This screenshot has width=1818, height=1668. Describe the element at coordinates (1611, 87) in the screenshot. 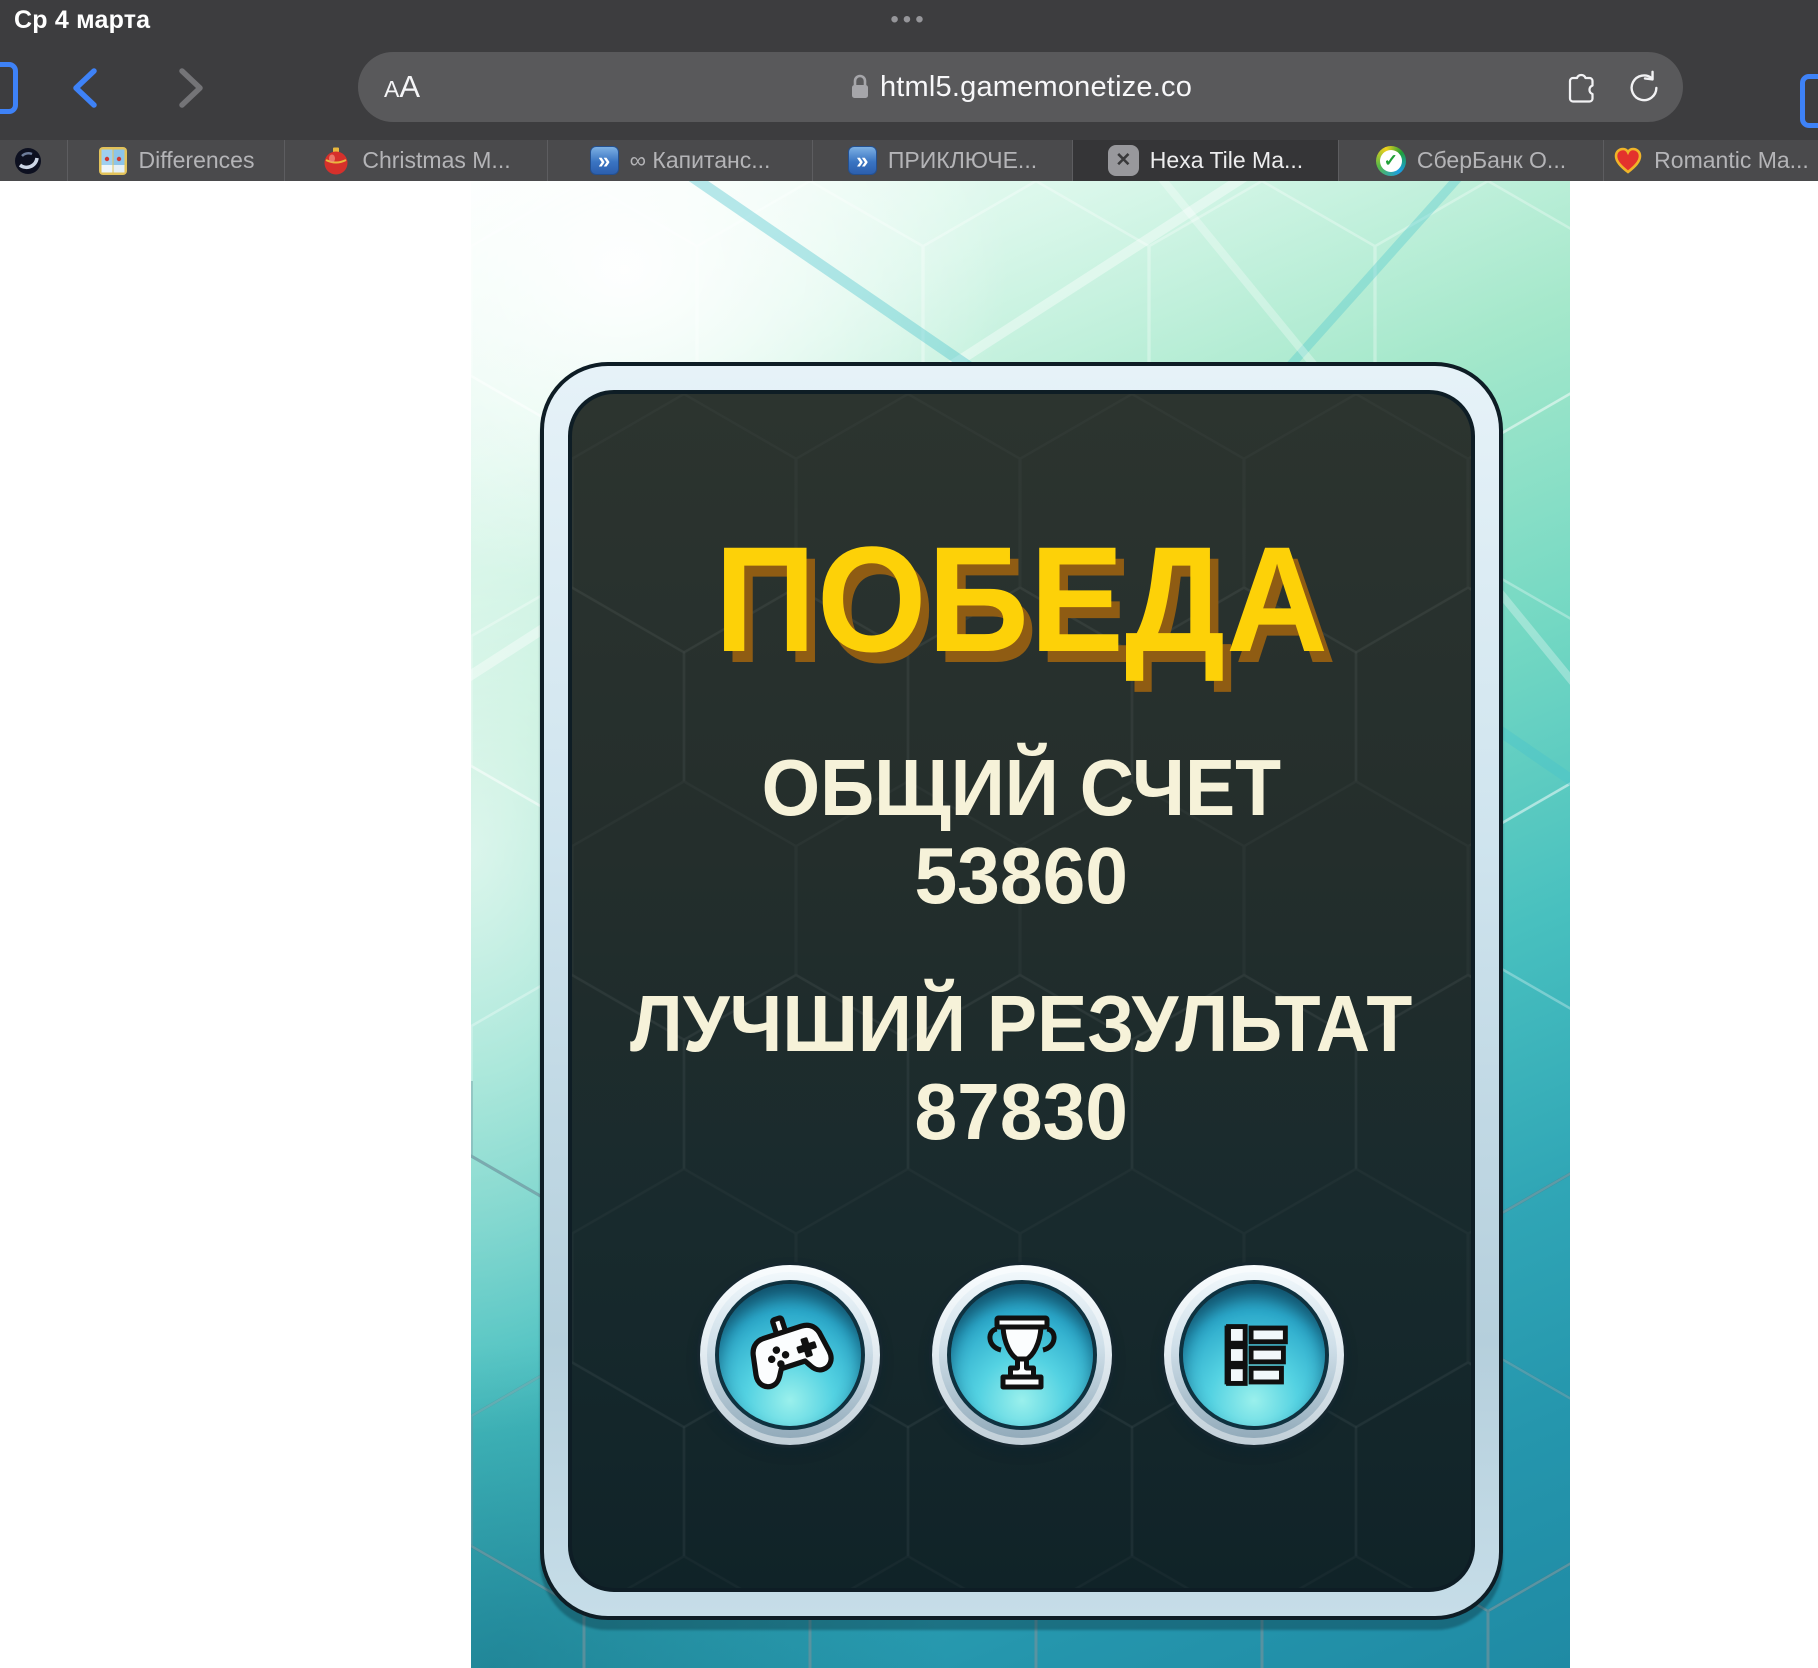

I see `address-bar-actions` at that location.